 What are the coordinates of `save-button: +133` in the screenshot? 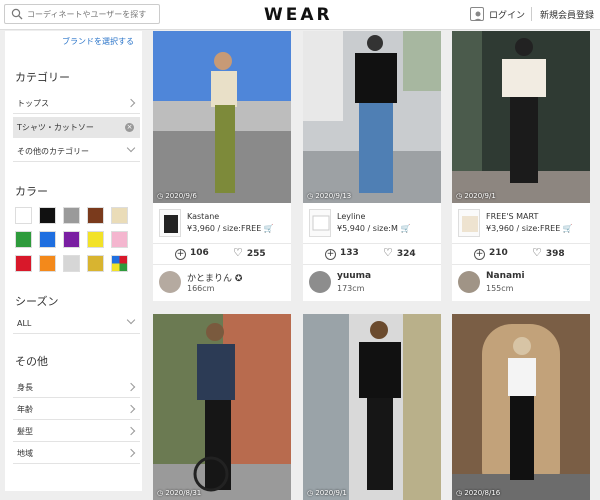 It's located at (342, 254).